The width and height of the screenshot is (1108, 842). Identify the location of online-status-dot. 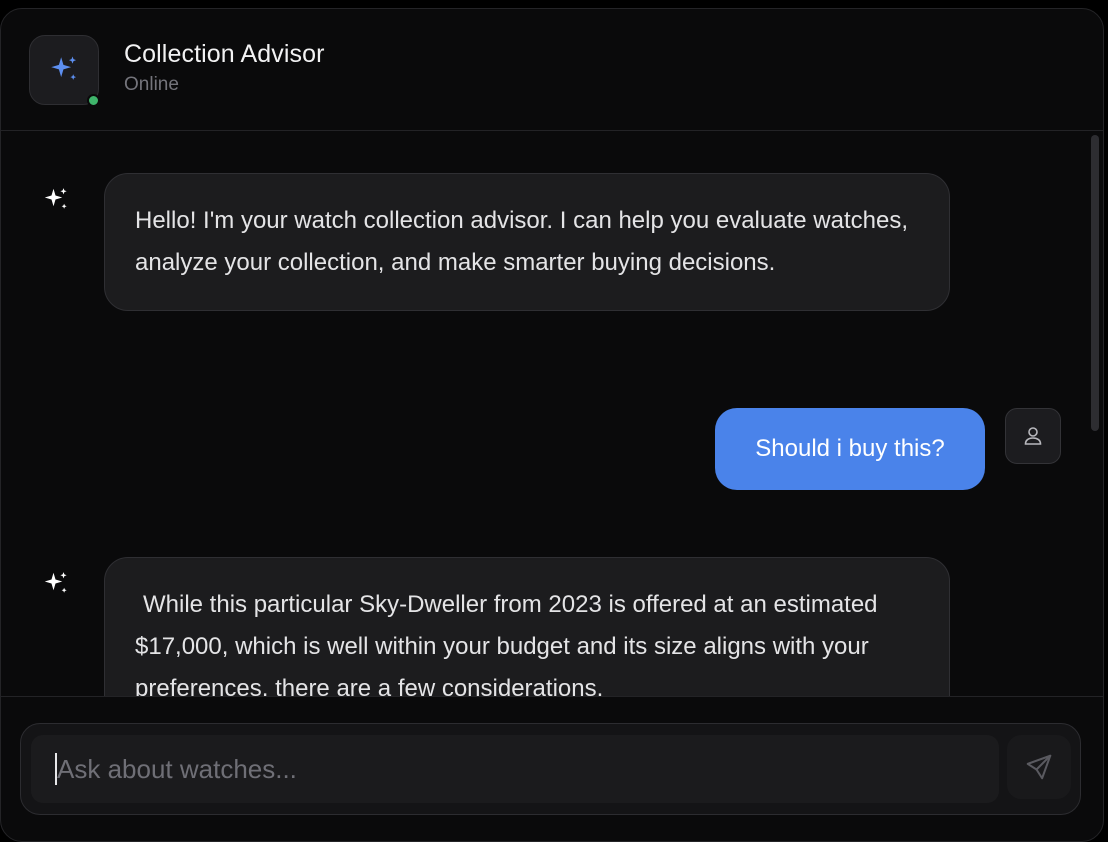
(93, 100).